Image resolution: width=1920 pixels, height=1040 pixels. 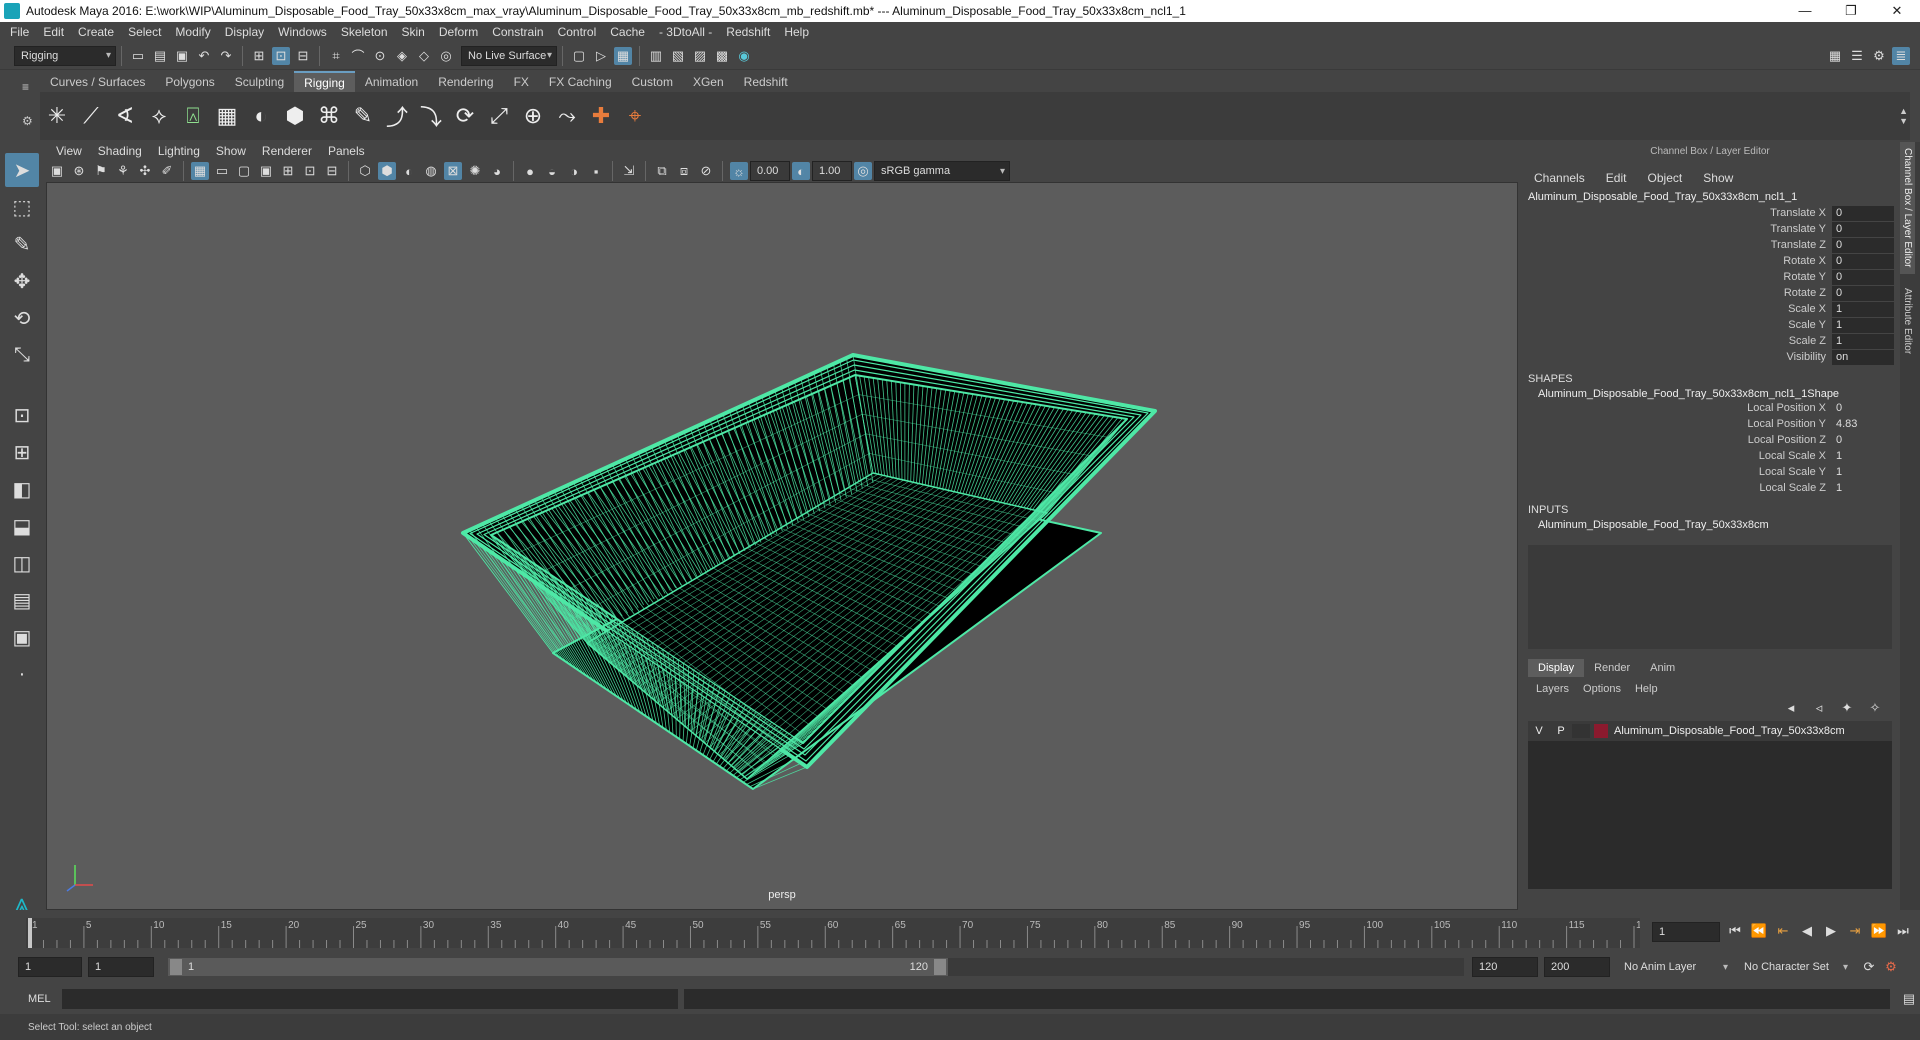 I want to click on close-button: ✕, so click(x=1897, y=11).